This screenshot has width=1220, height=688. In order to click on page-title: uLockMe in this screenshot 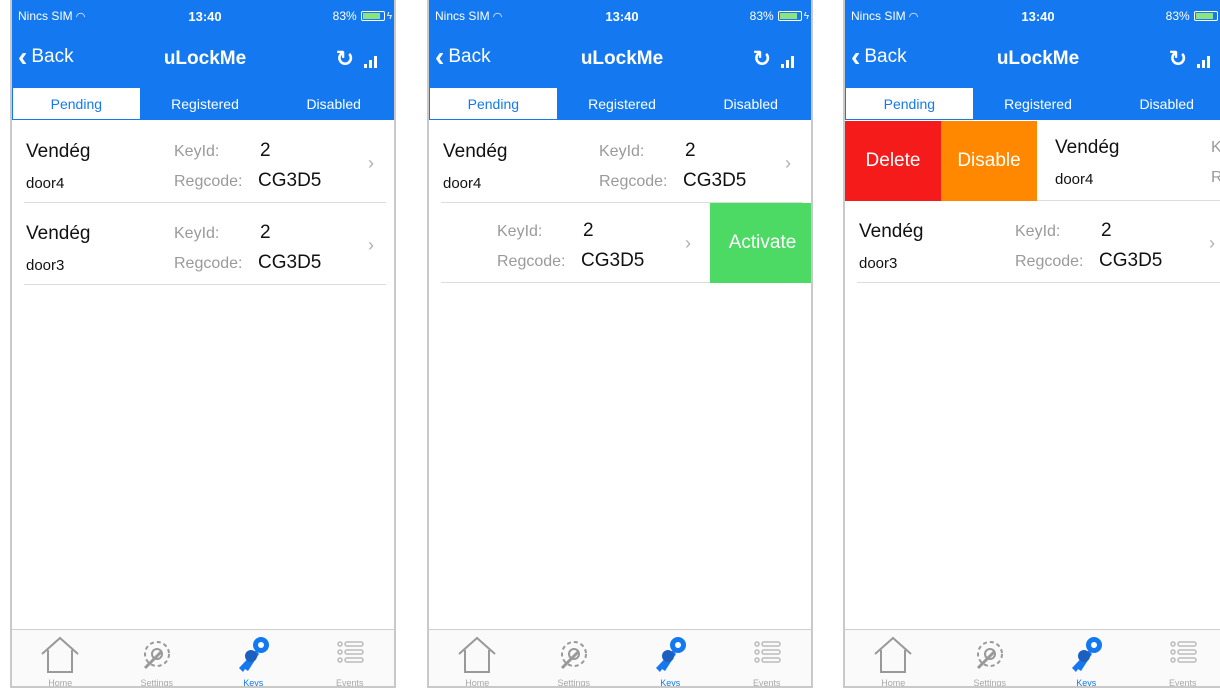, I will do `click(1038, 58)`.